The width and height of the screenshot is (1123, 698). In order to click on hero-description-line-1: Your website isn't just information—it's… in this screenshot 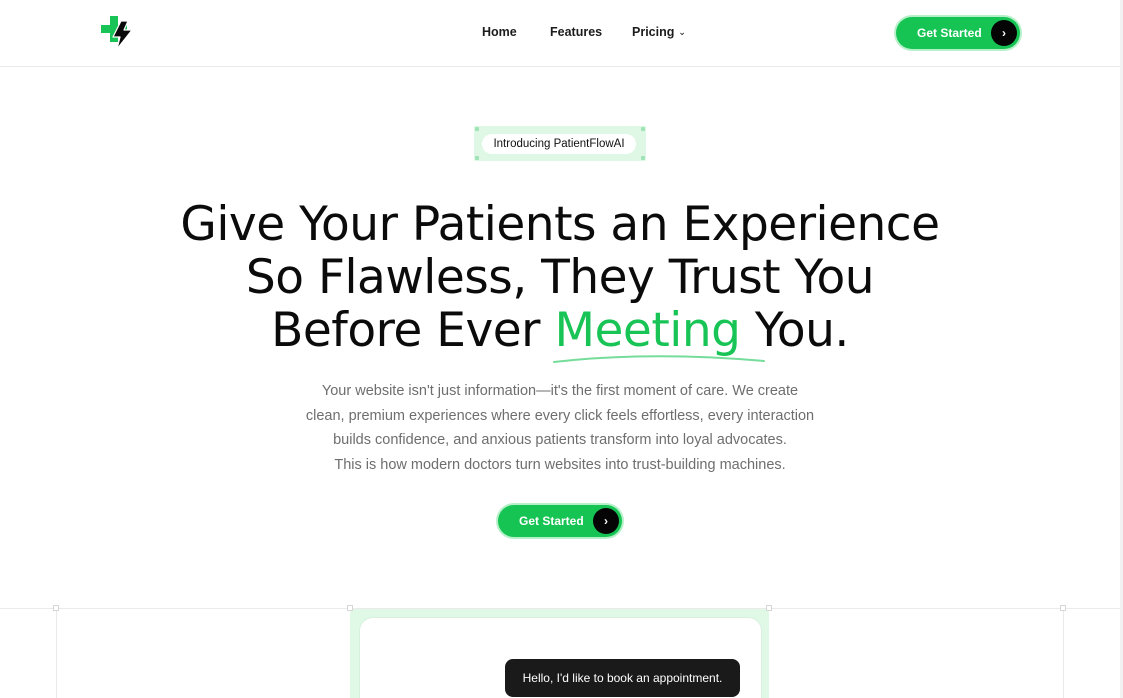, I will do `click(560, 391)`.